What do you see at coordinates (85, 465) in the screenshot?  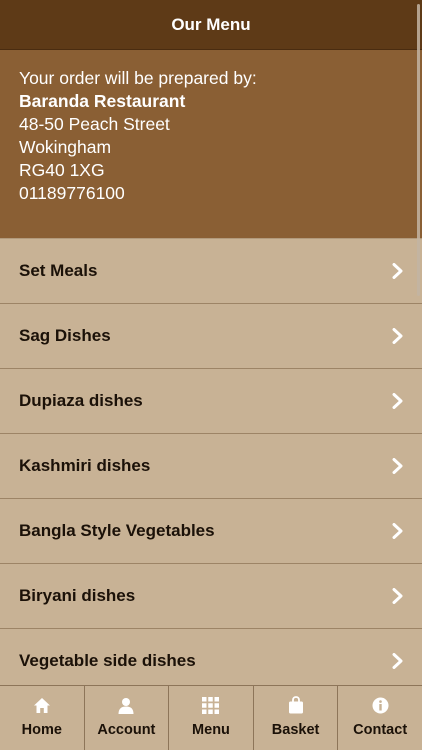 I see `menu-item-label: Kashmiri dishes` at bounding box center [85, 465].